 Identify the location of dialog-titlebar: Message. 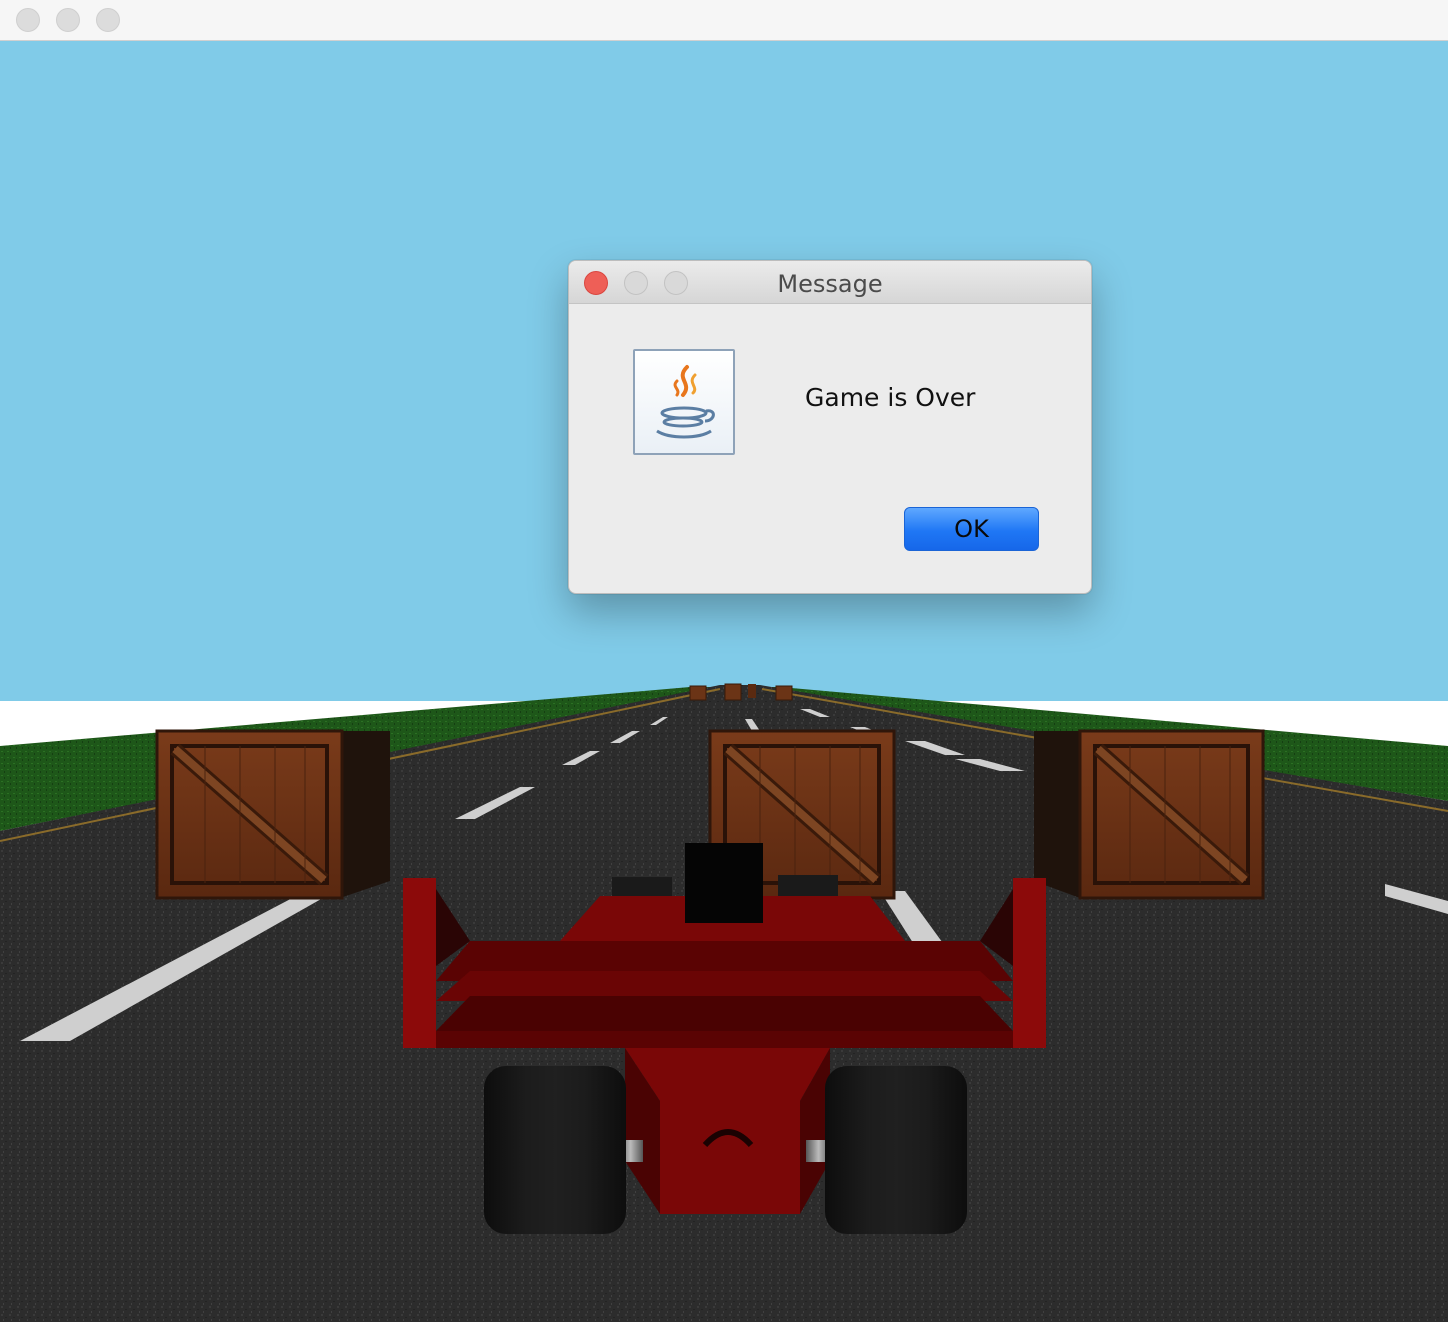
(830, 282).